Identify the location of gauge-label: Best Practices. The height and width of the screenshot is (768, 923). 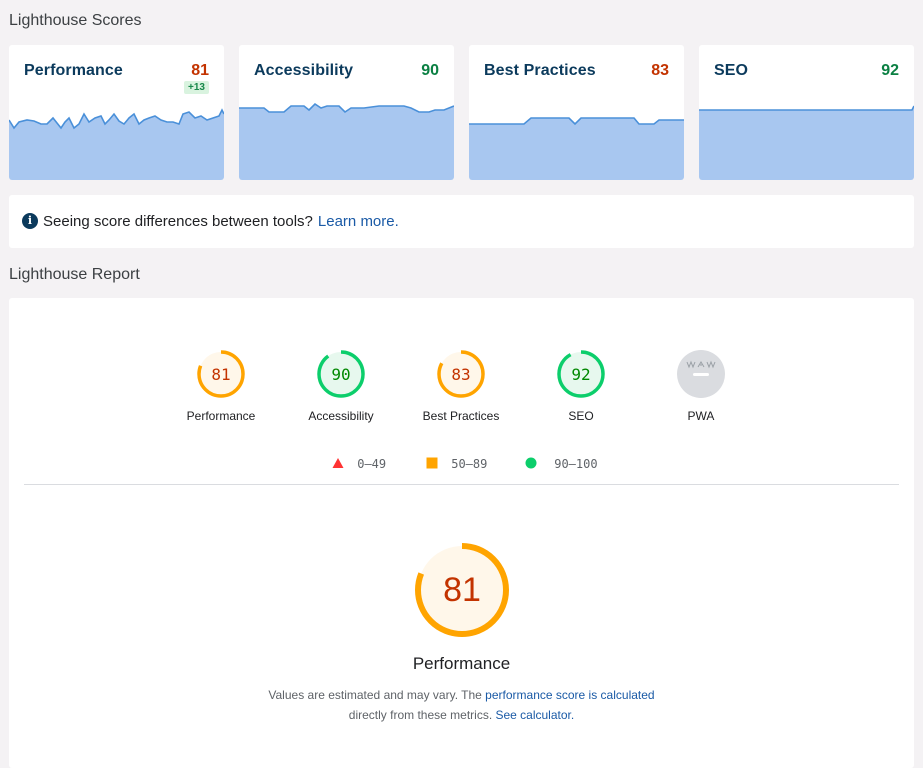
(461, 416).